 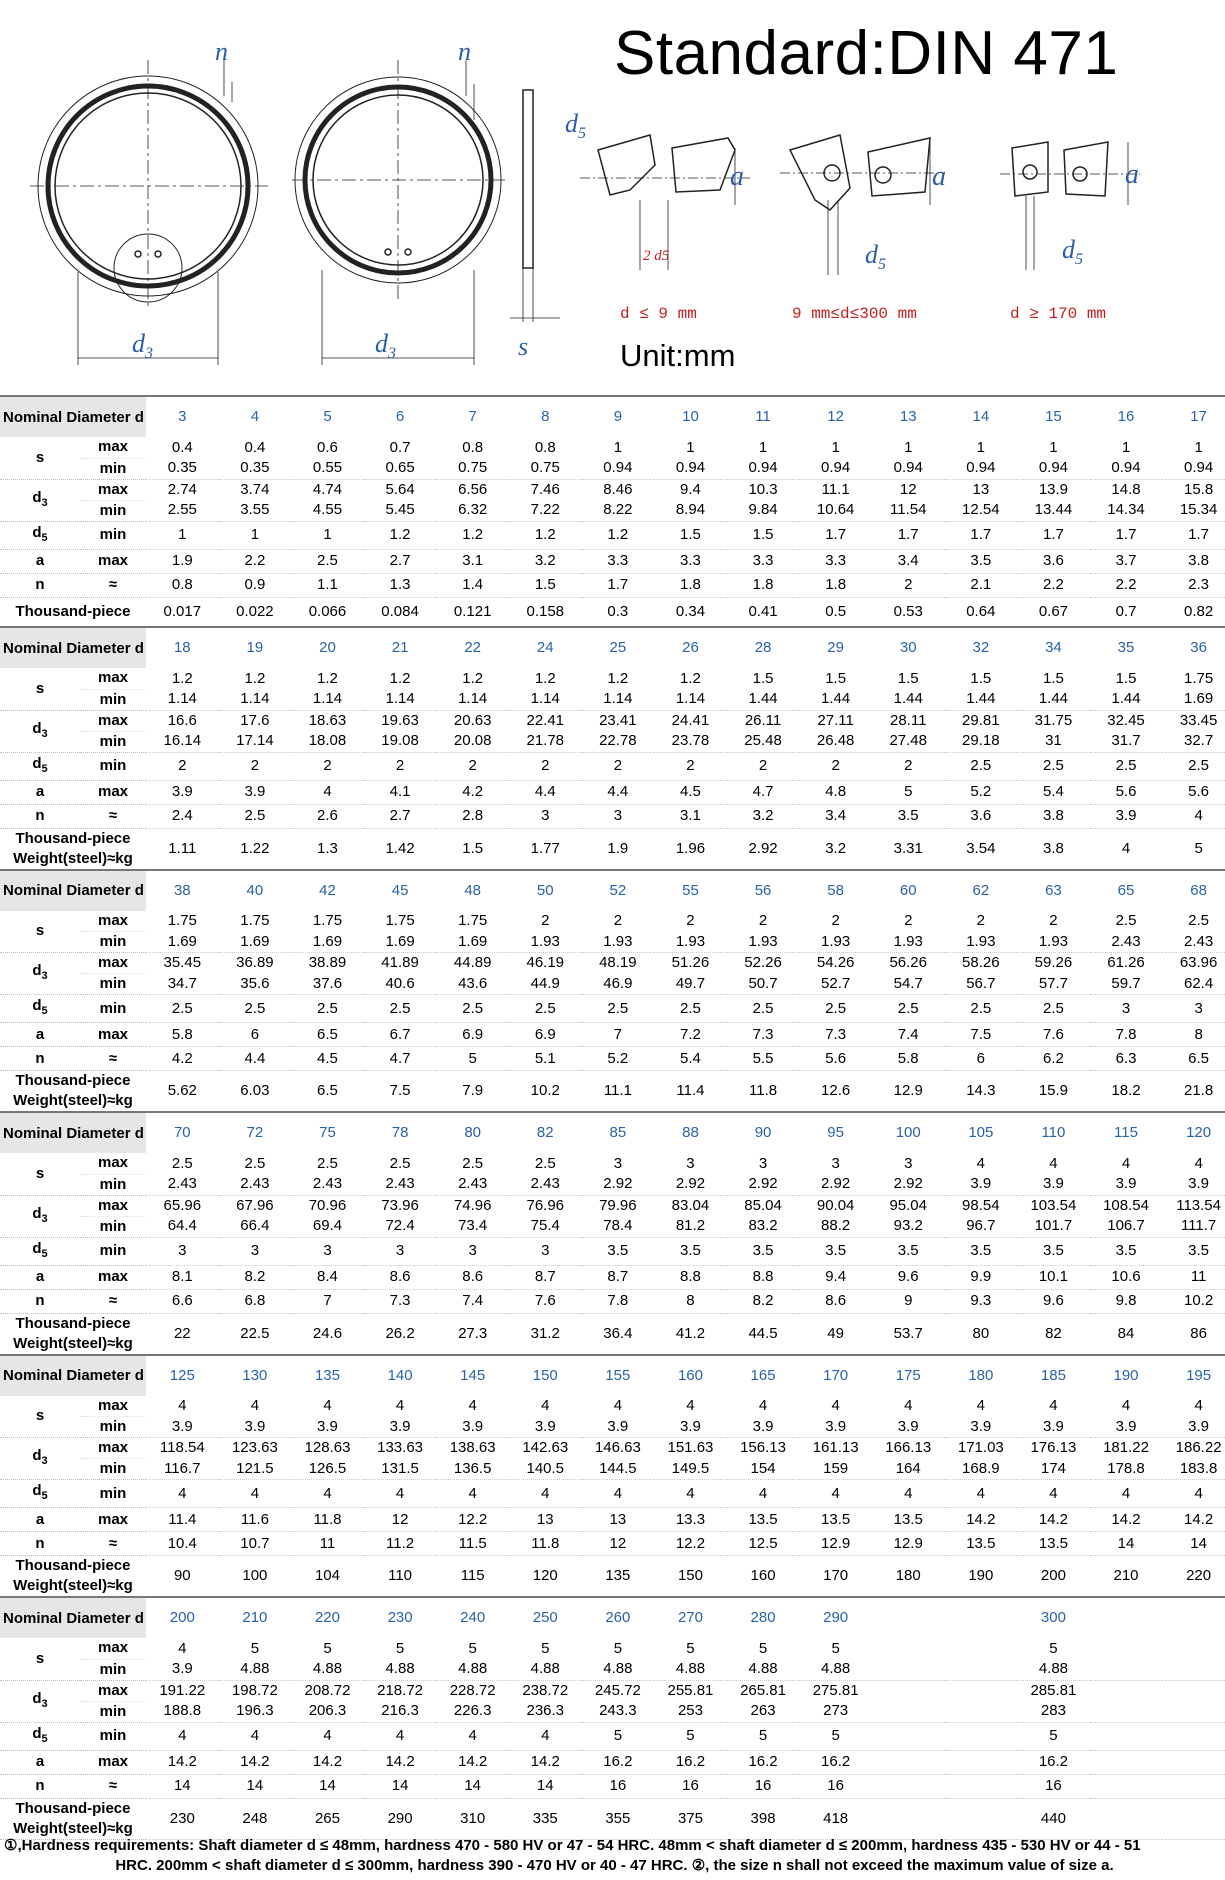 I want to click on d3-max-value: 176.13, so click(x=1053, y=1448).